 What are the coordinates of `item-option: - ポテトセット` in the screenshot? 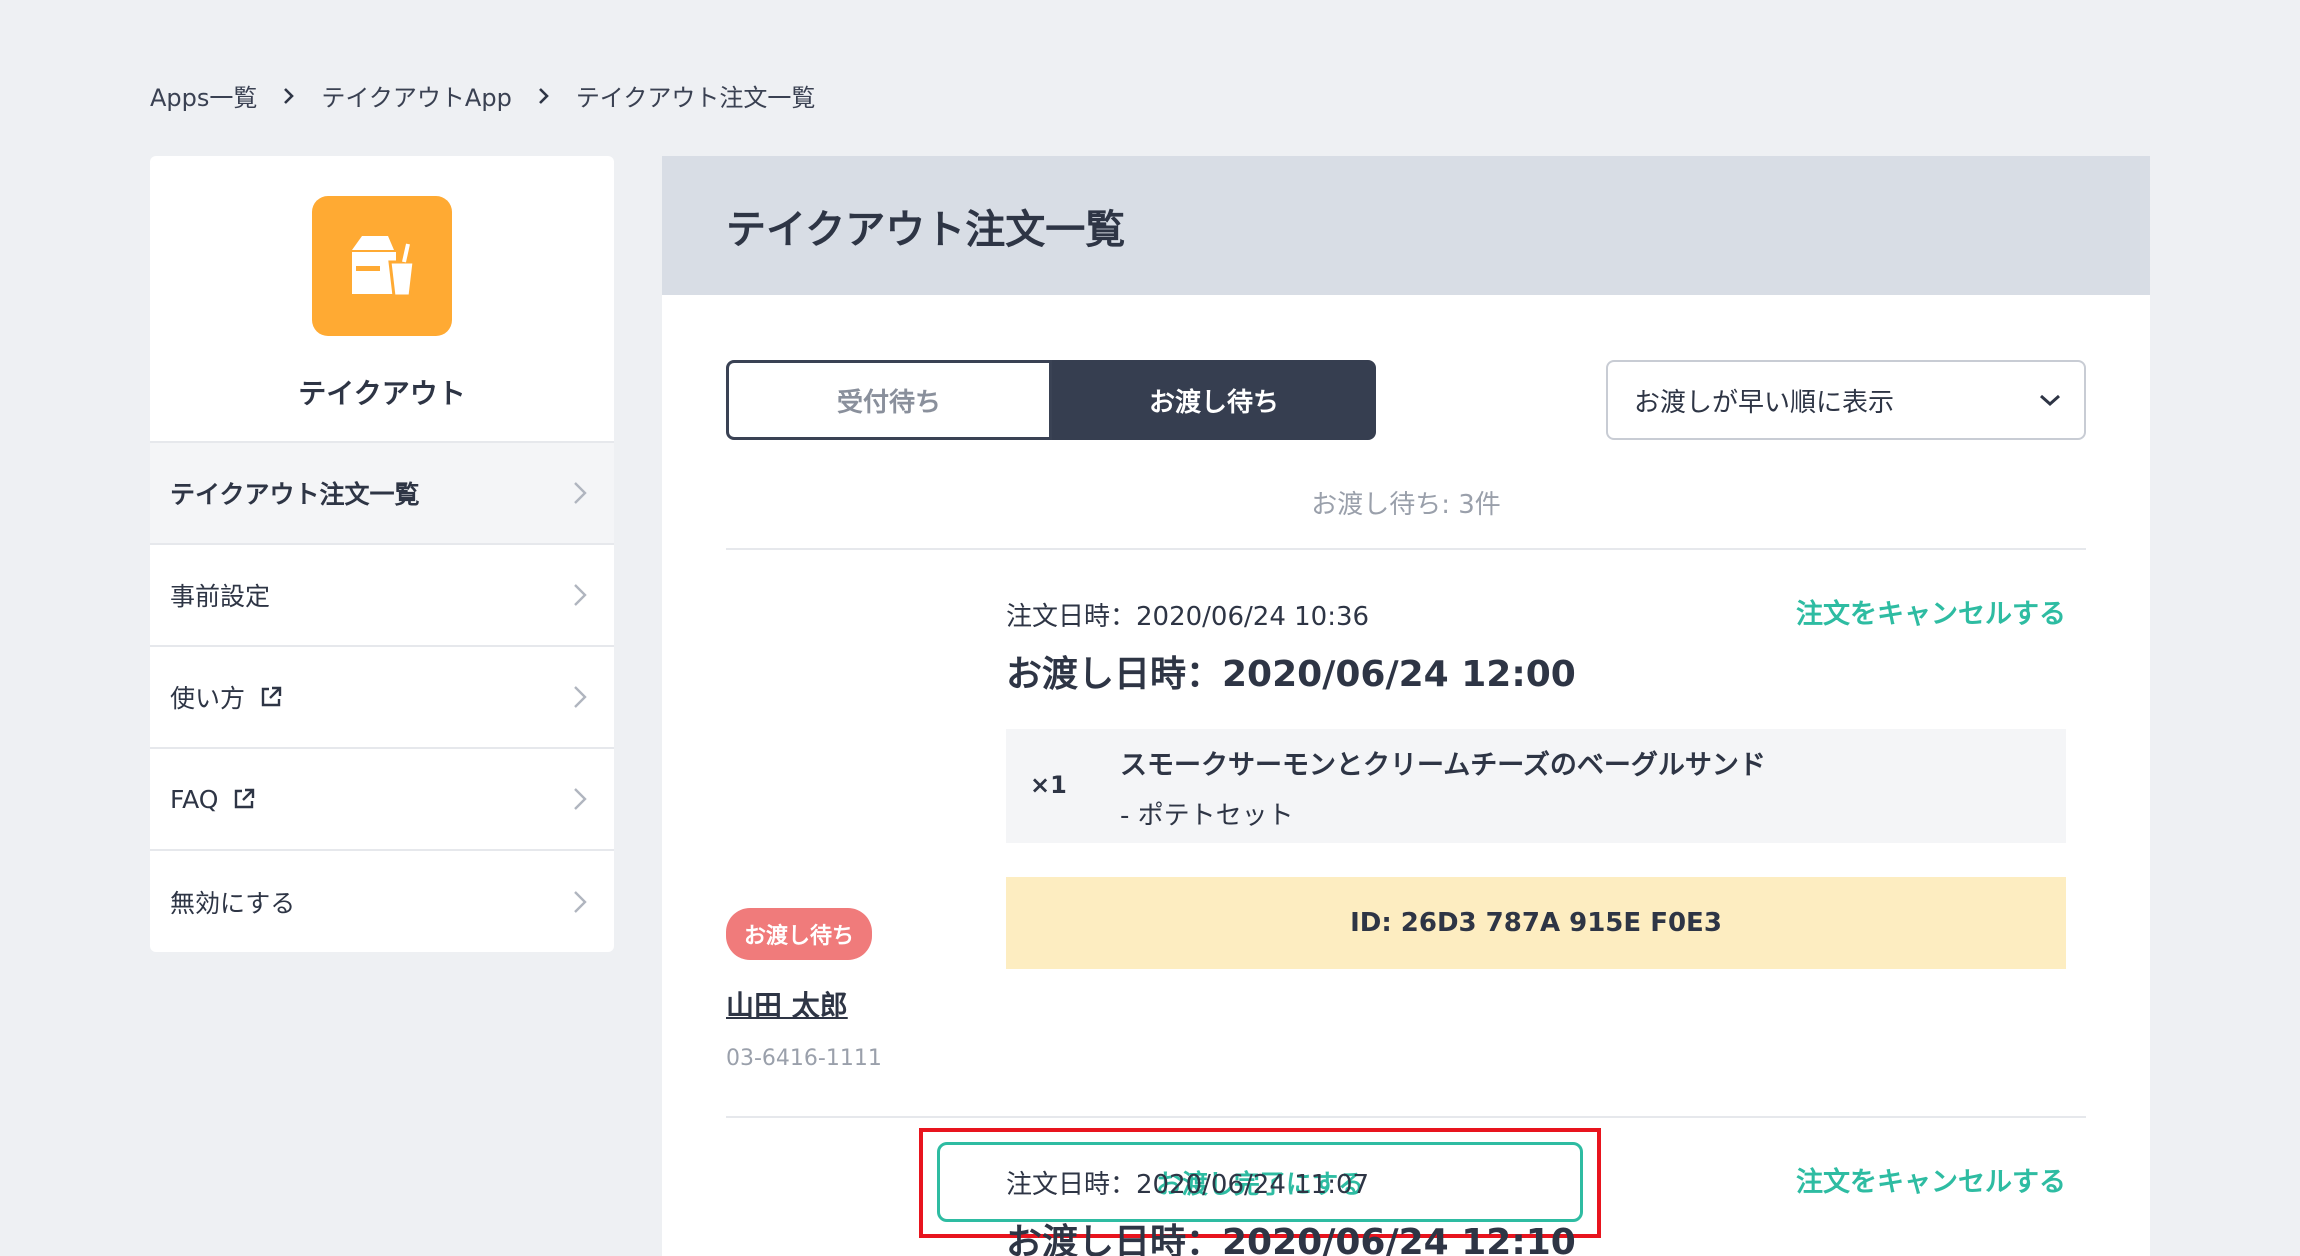 It's located at (1207, 816).